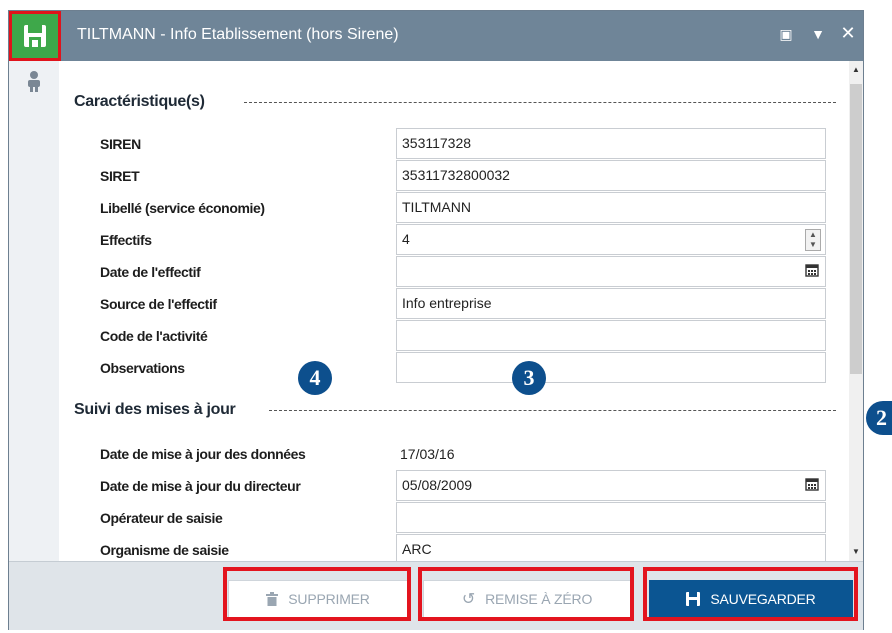 This screenshot has width=892, height=633. I want to click on close-icon: ✕, so click(848, 33).